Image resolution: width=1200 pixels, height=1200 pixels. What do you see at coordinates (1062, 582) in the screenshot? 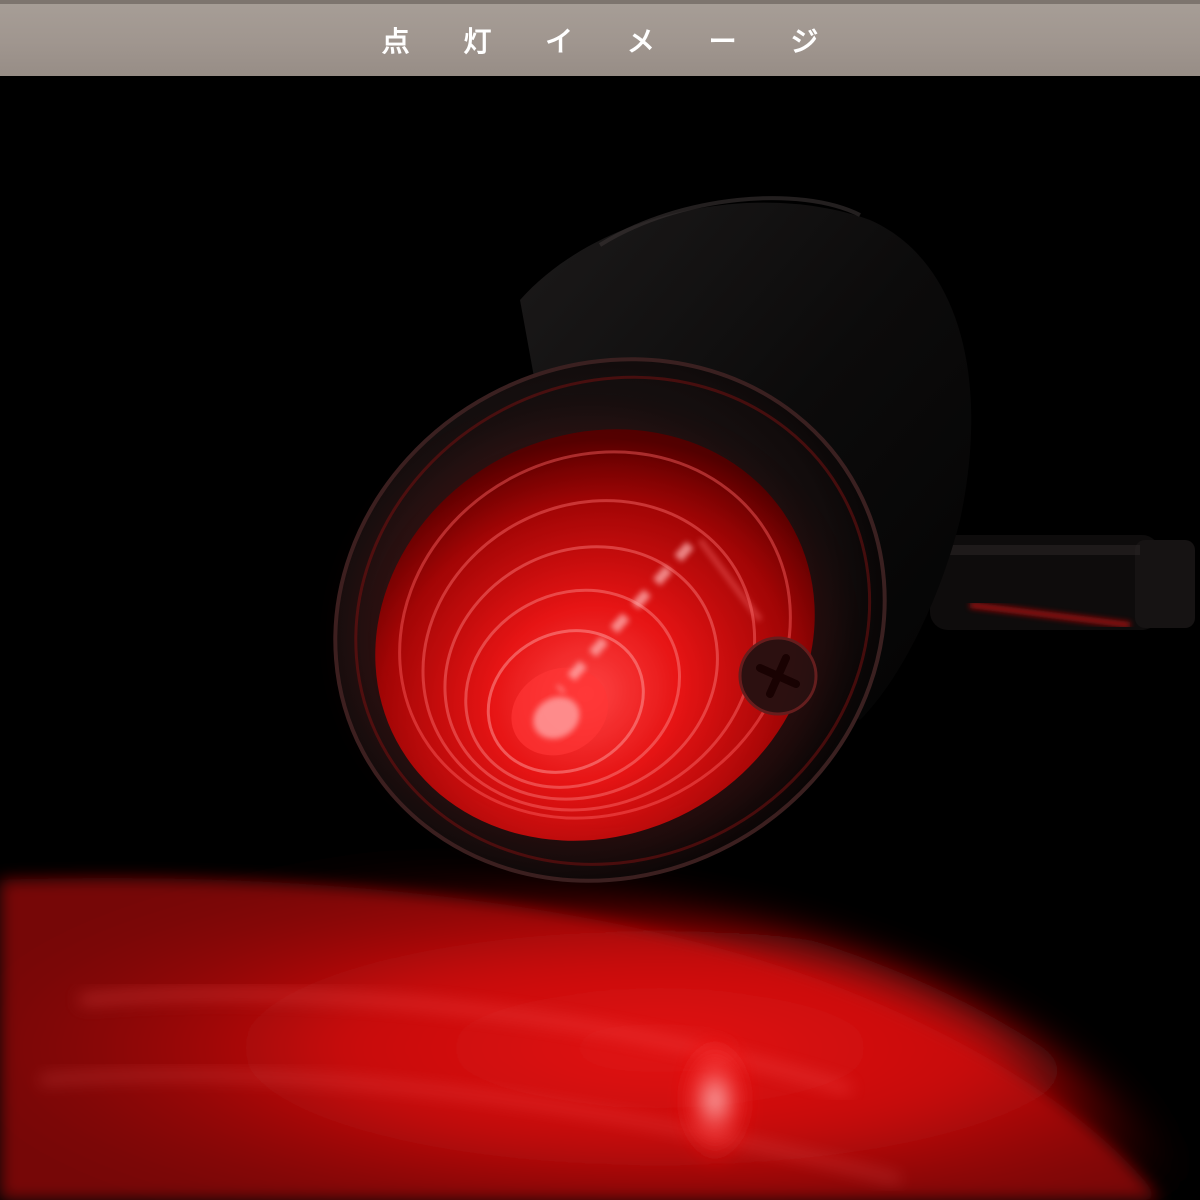
I see `mounting-stem` at bounding box center [1062, 582].